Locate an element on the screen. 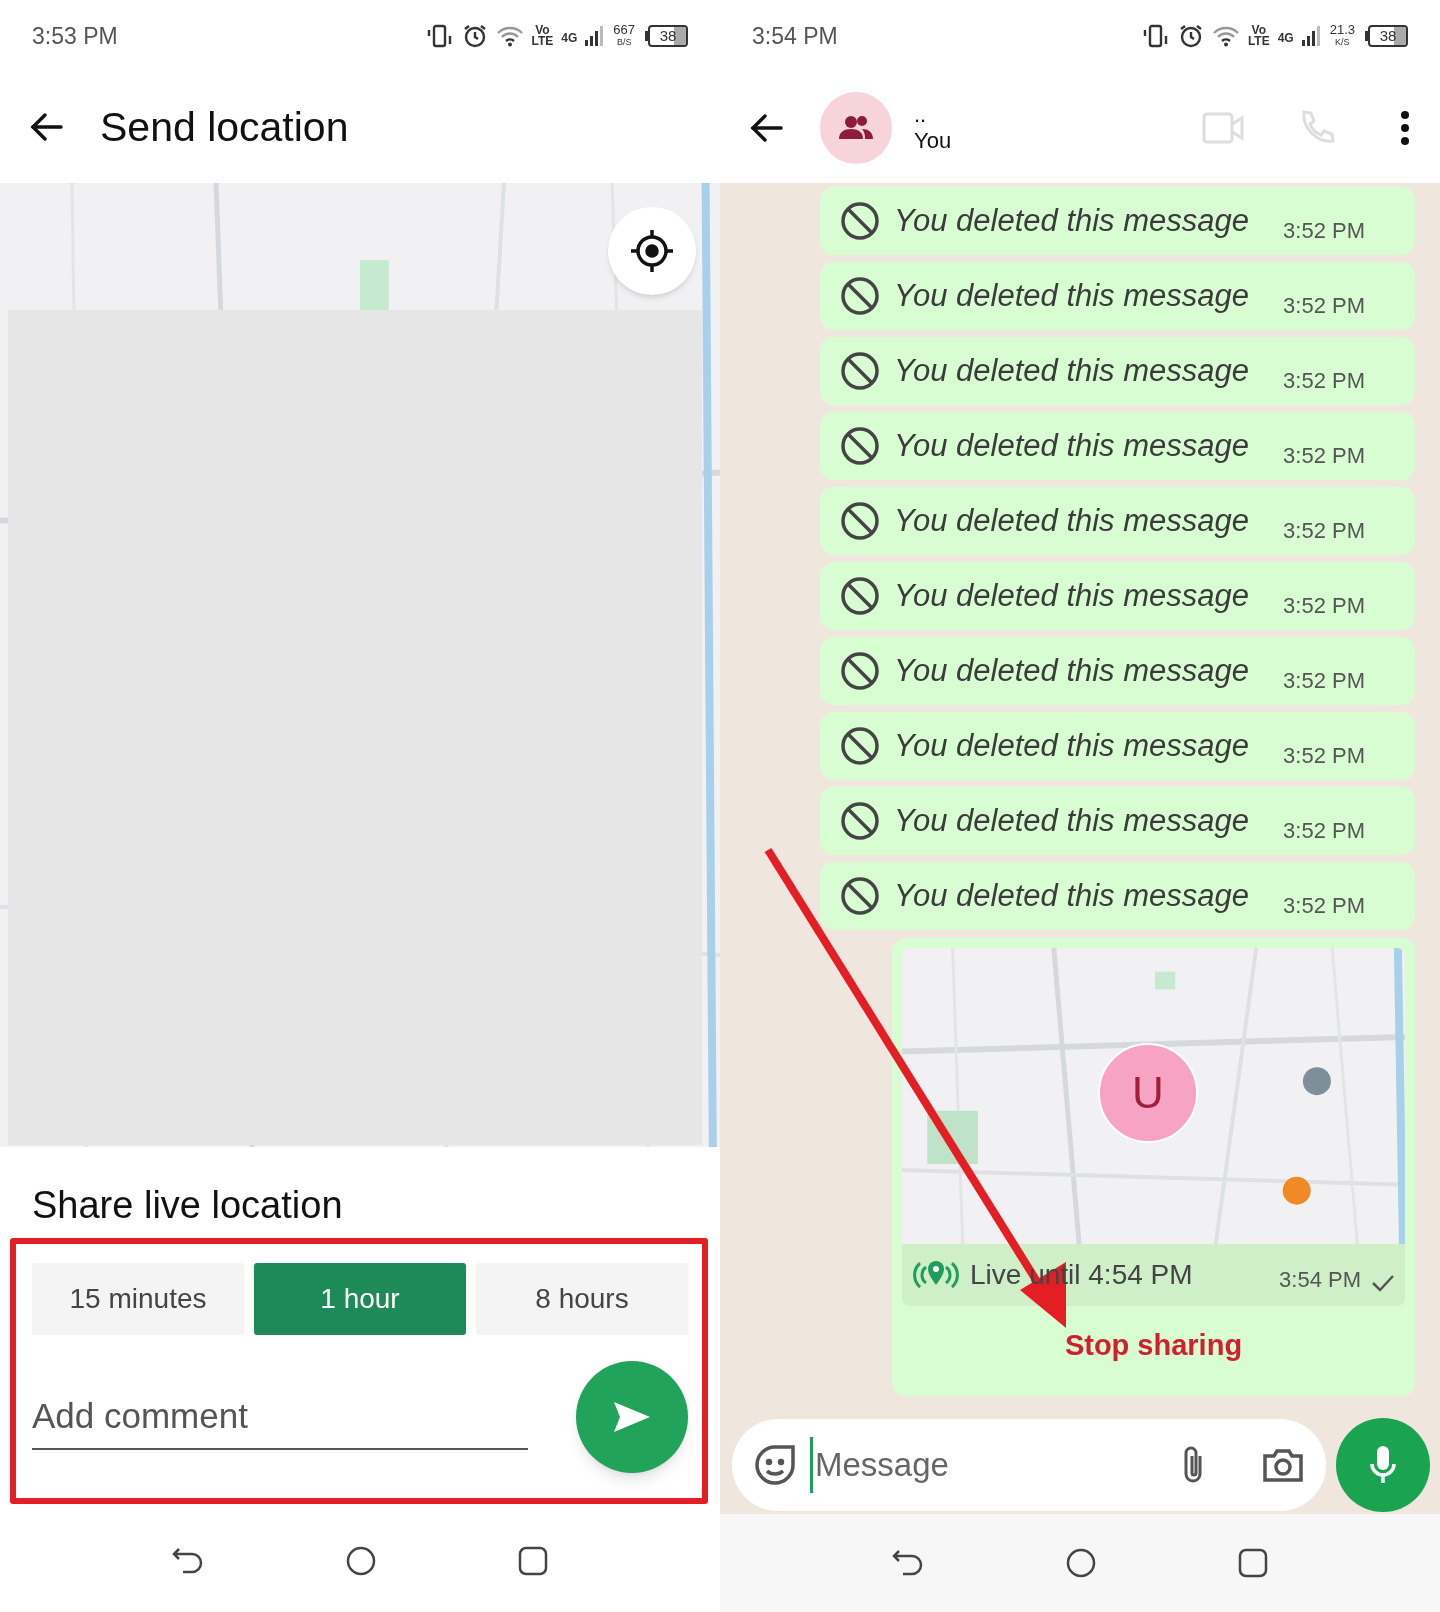 The height and width of the screenshot is (1612, 1440). comment-field: Add comment is located at coordinates (280, 1416).